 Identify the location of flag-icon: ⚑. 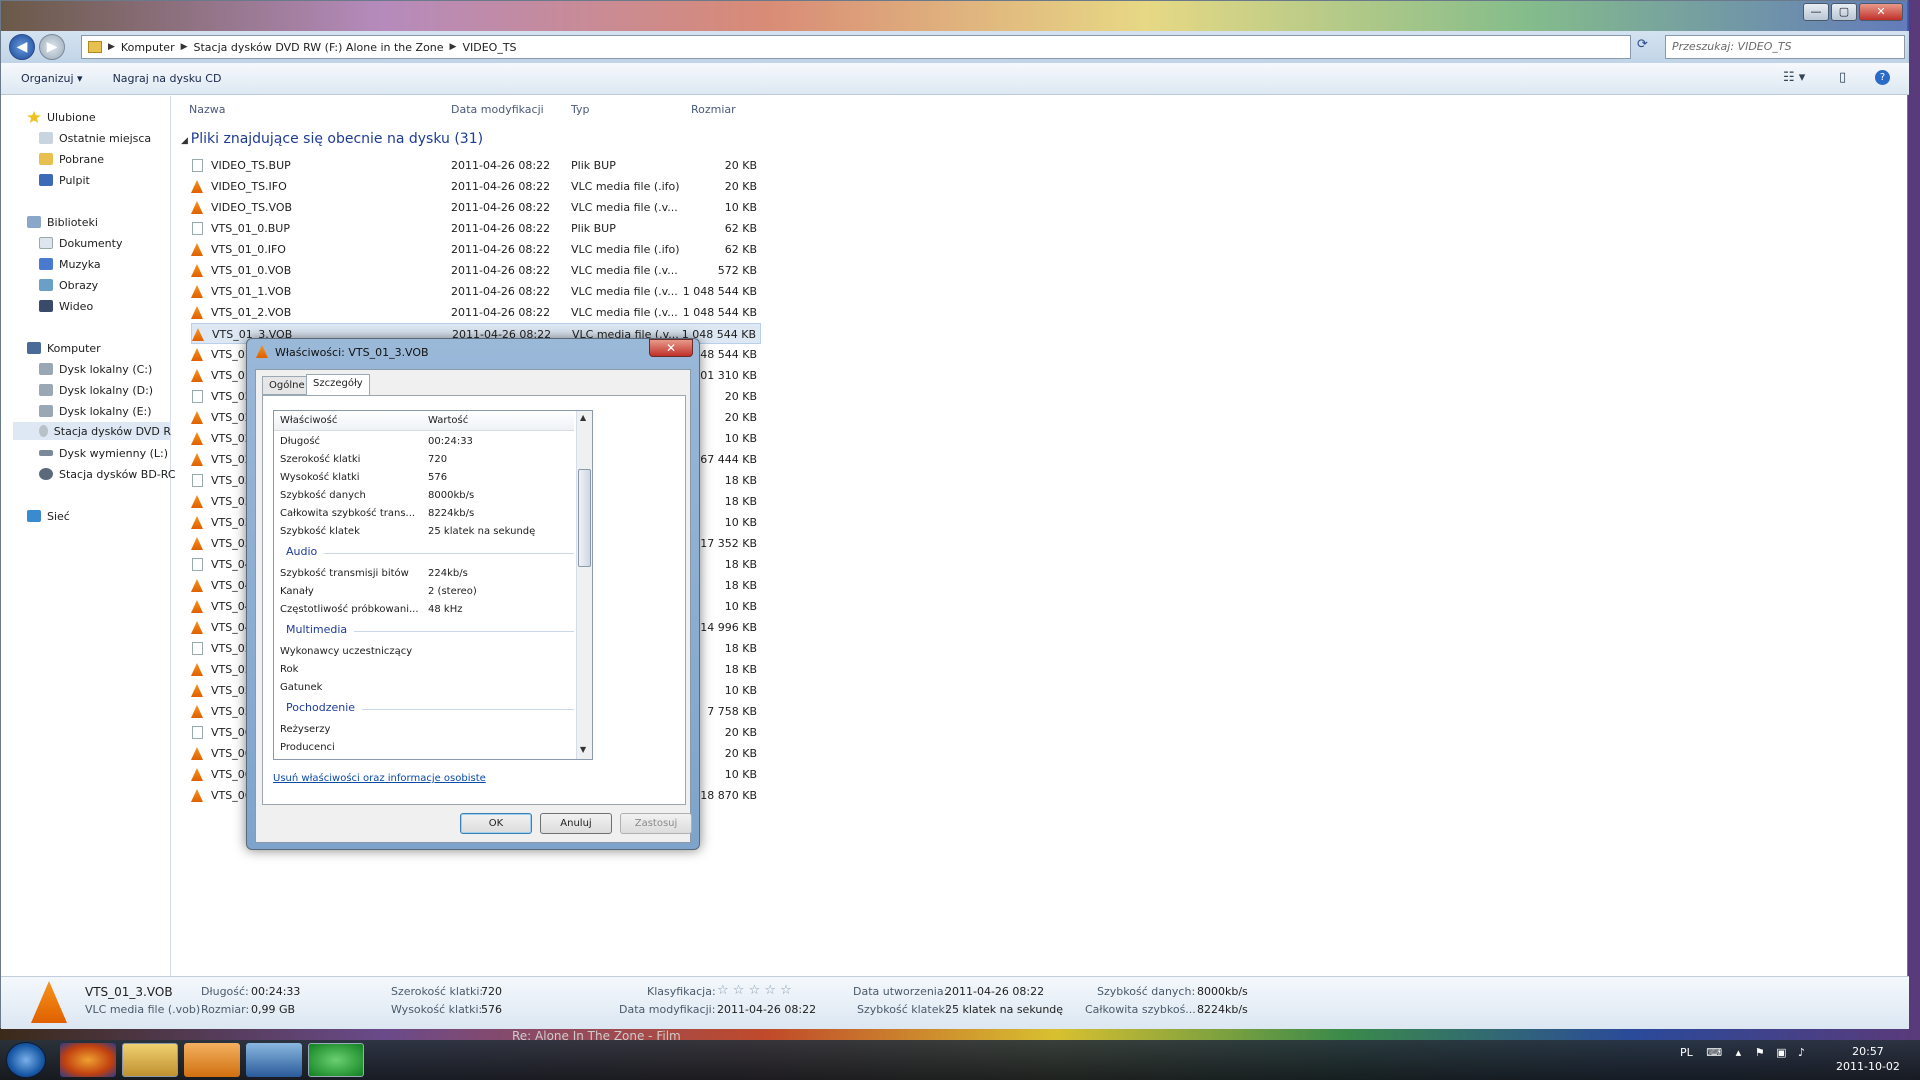
(1760, 1052).